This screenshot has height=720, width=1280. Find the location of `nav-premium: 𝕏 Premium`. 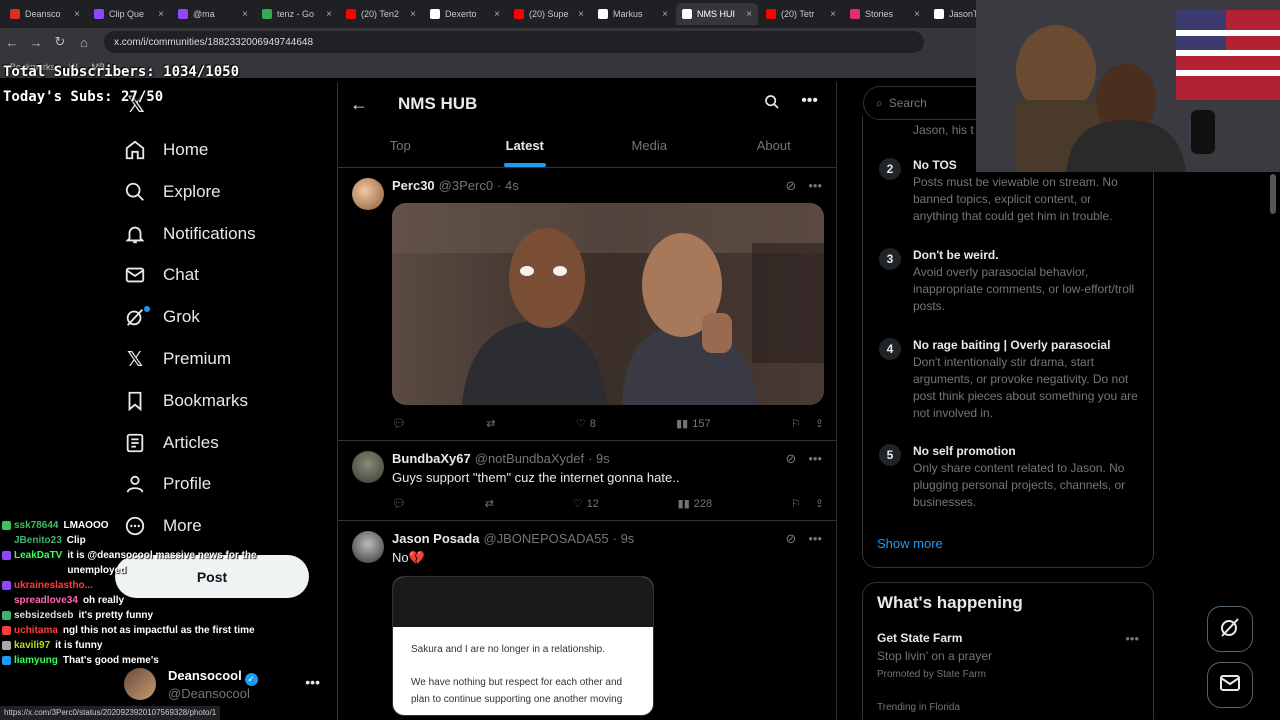

nav-premium: 𝕏 Premium is located at coordinates (177, 359).